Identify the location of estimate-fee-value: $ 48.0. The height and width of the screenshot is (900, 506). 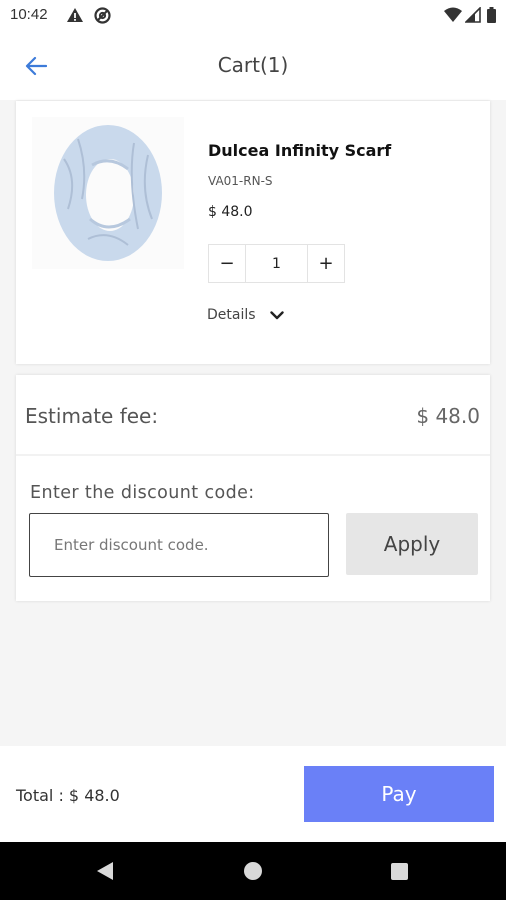
(448, 416).